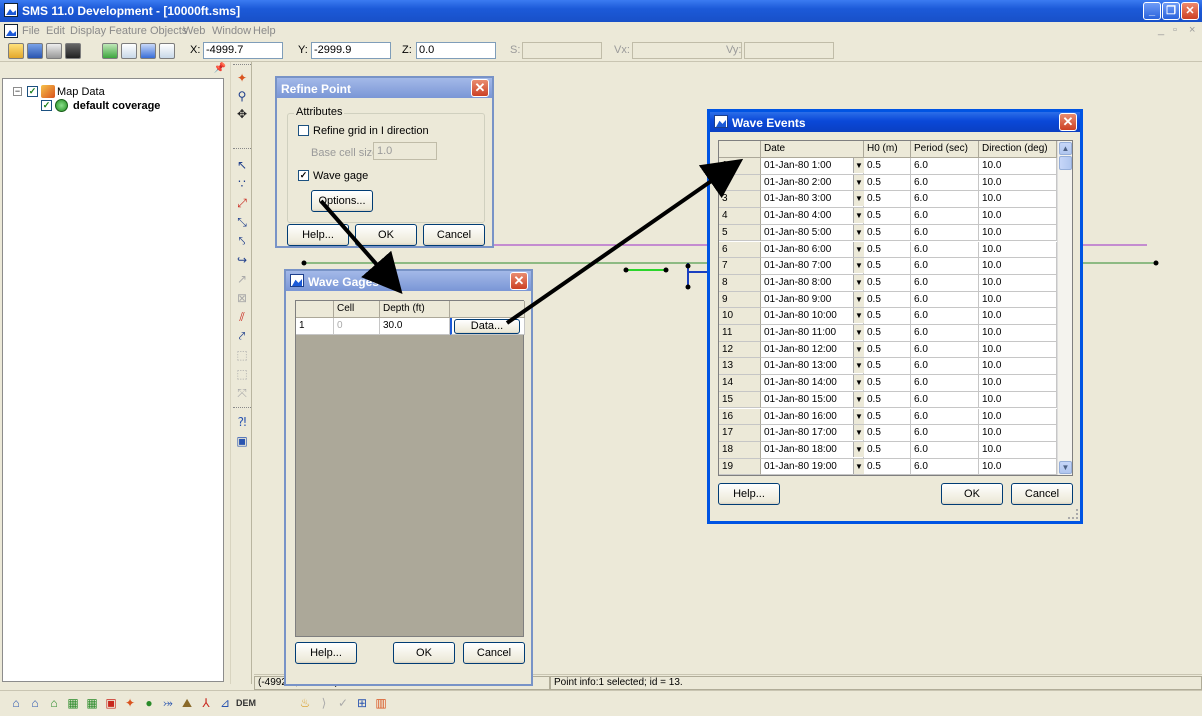  What do you see at coordinates (362, 703) in the screenshot?
I see `graph-icon: ⊞` at bounding box center [362, 703].